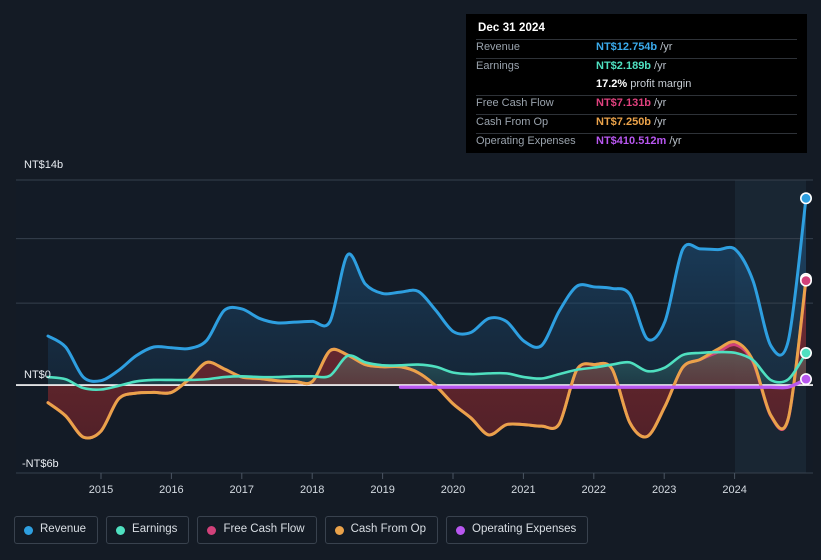  Describe the element at coordinates (511, 28) in the screenshot. I see `tooltip-date: Dec 31 2024` at that location.